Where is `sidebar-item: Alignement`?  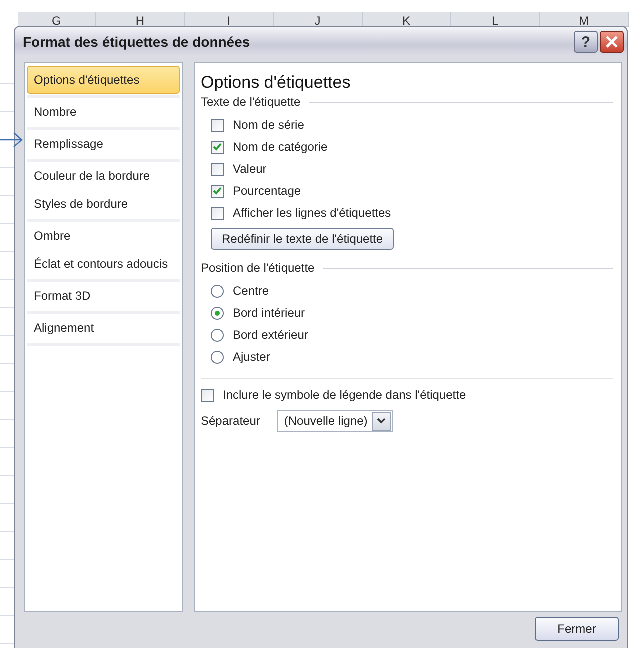
sidebar-item: Alignement is located at coordinates (103, 328).